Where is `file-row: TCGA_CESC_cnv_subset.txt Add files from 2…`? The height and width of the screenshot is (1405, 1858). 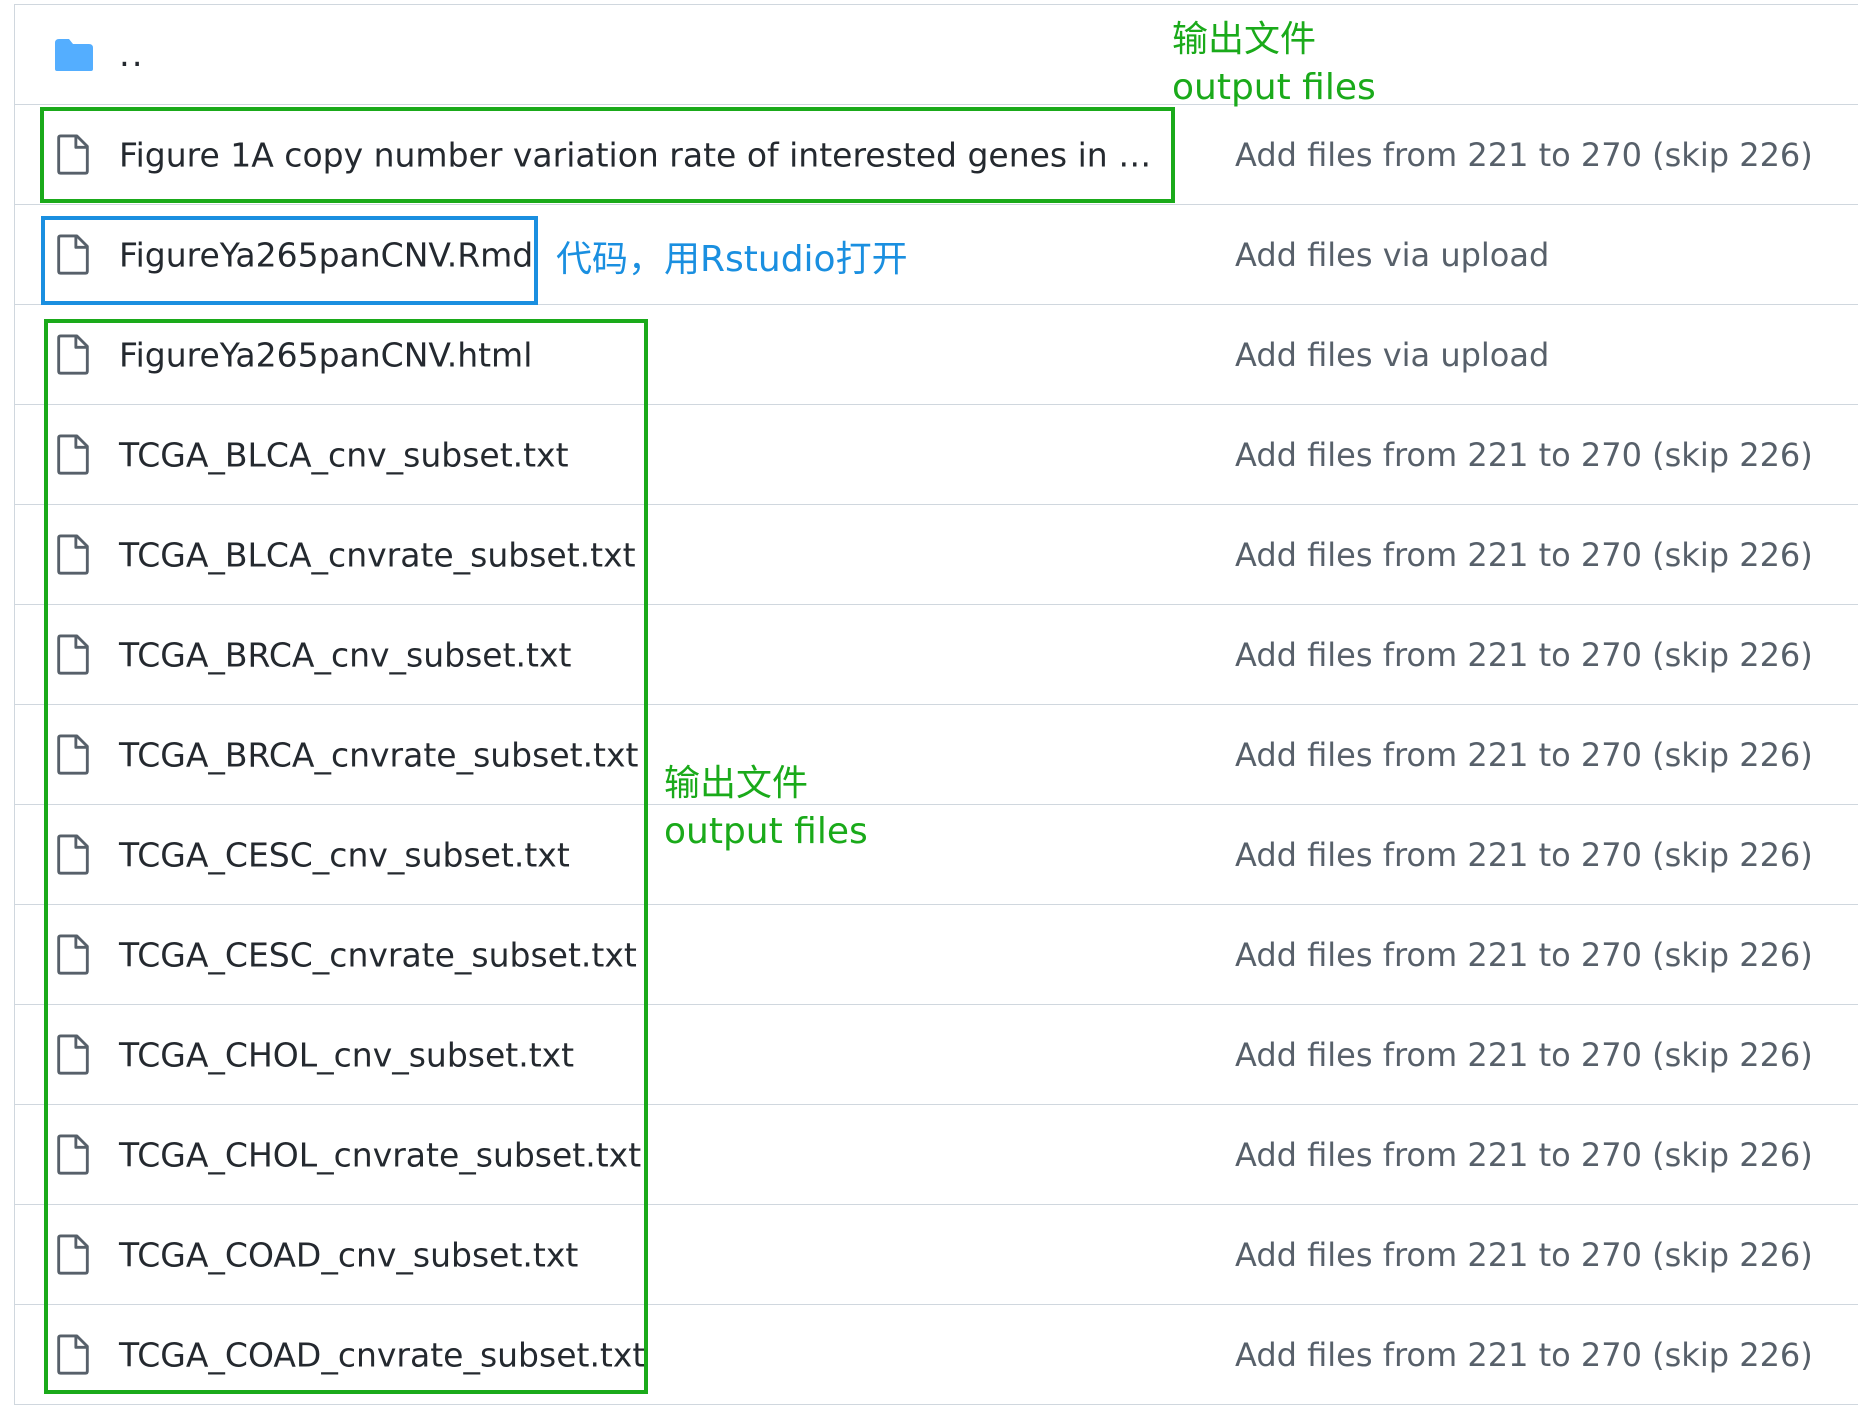
file-row: TCGA_CESC_cnv_subset.txt Add files from 2… is located at coordinates (936, 855).